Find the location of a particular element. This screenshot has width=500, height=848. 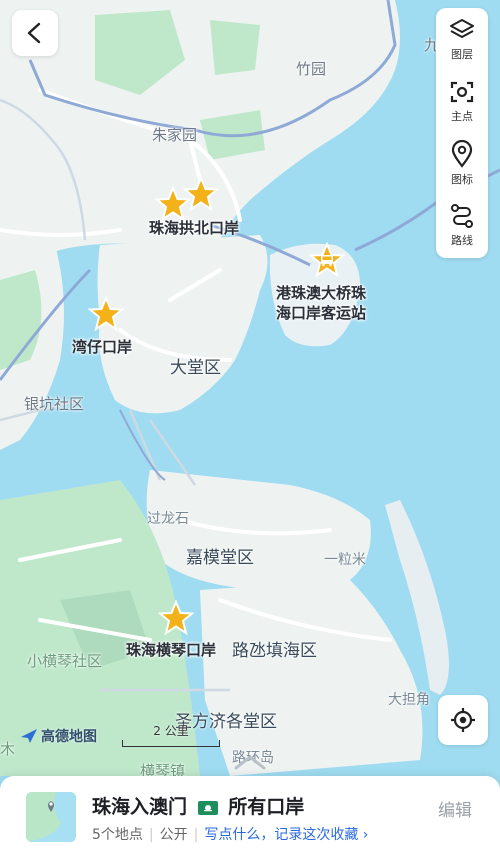

label-zhujiayuan: 朱家园 is located at coordinates (175, 135).